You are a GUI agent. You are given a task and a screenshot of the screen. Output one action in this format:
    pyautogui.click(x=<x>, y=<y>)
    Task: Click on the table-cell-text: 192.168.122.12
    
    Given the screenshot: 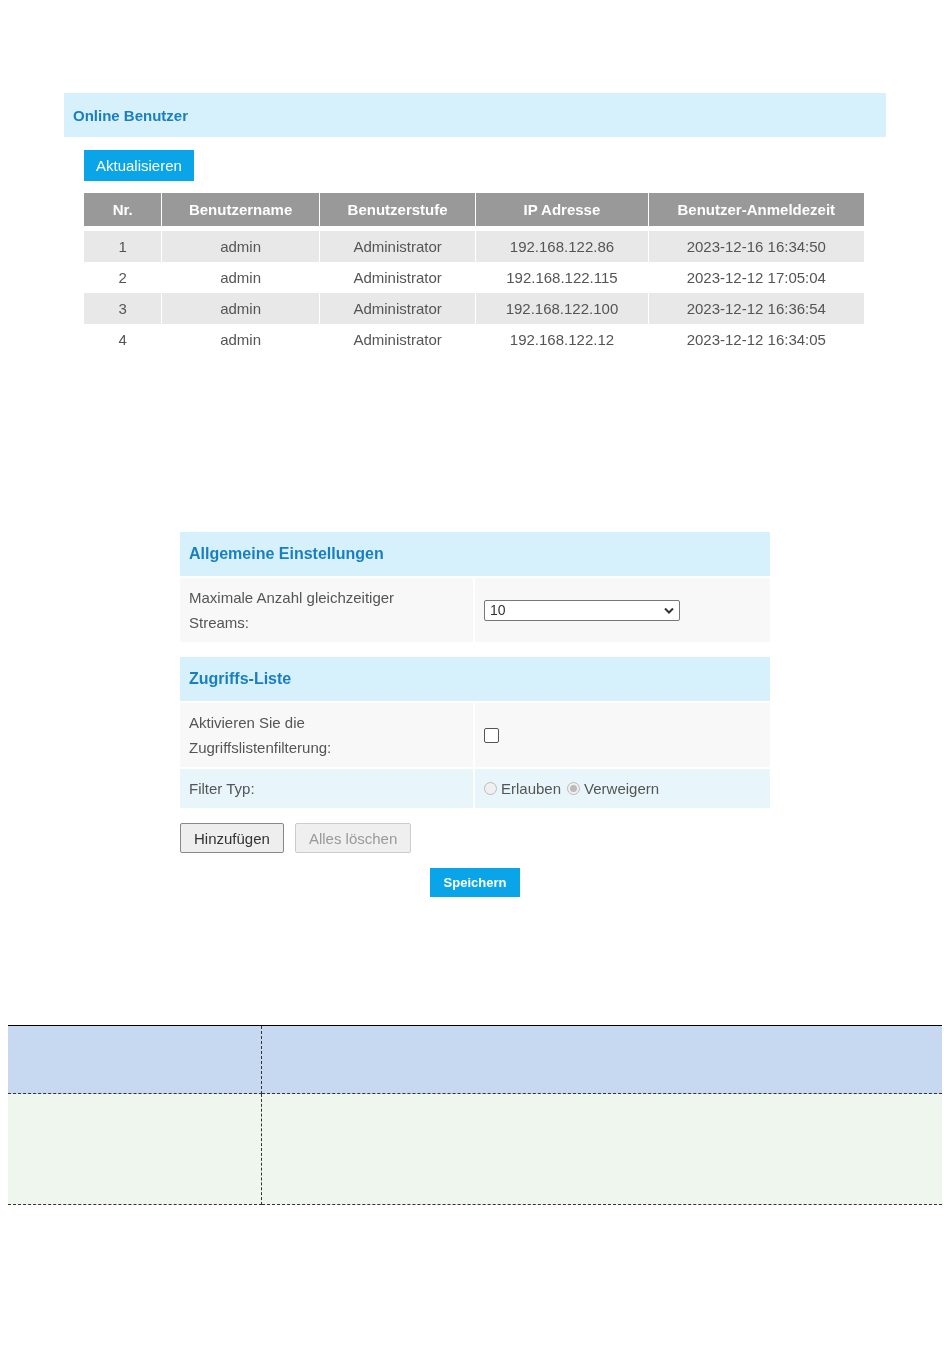 What is the action you would take?
    pyautogui.click(x=562, y=340)
    